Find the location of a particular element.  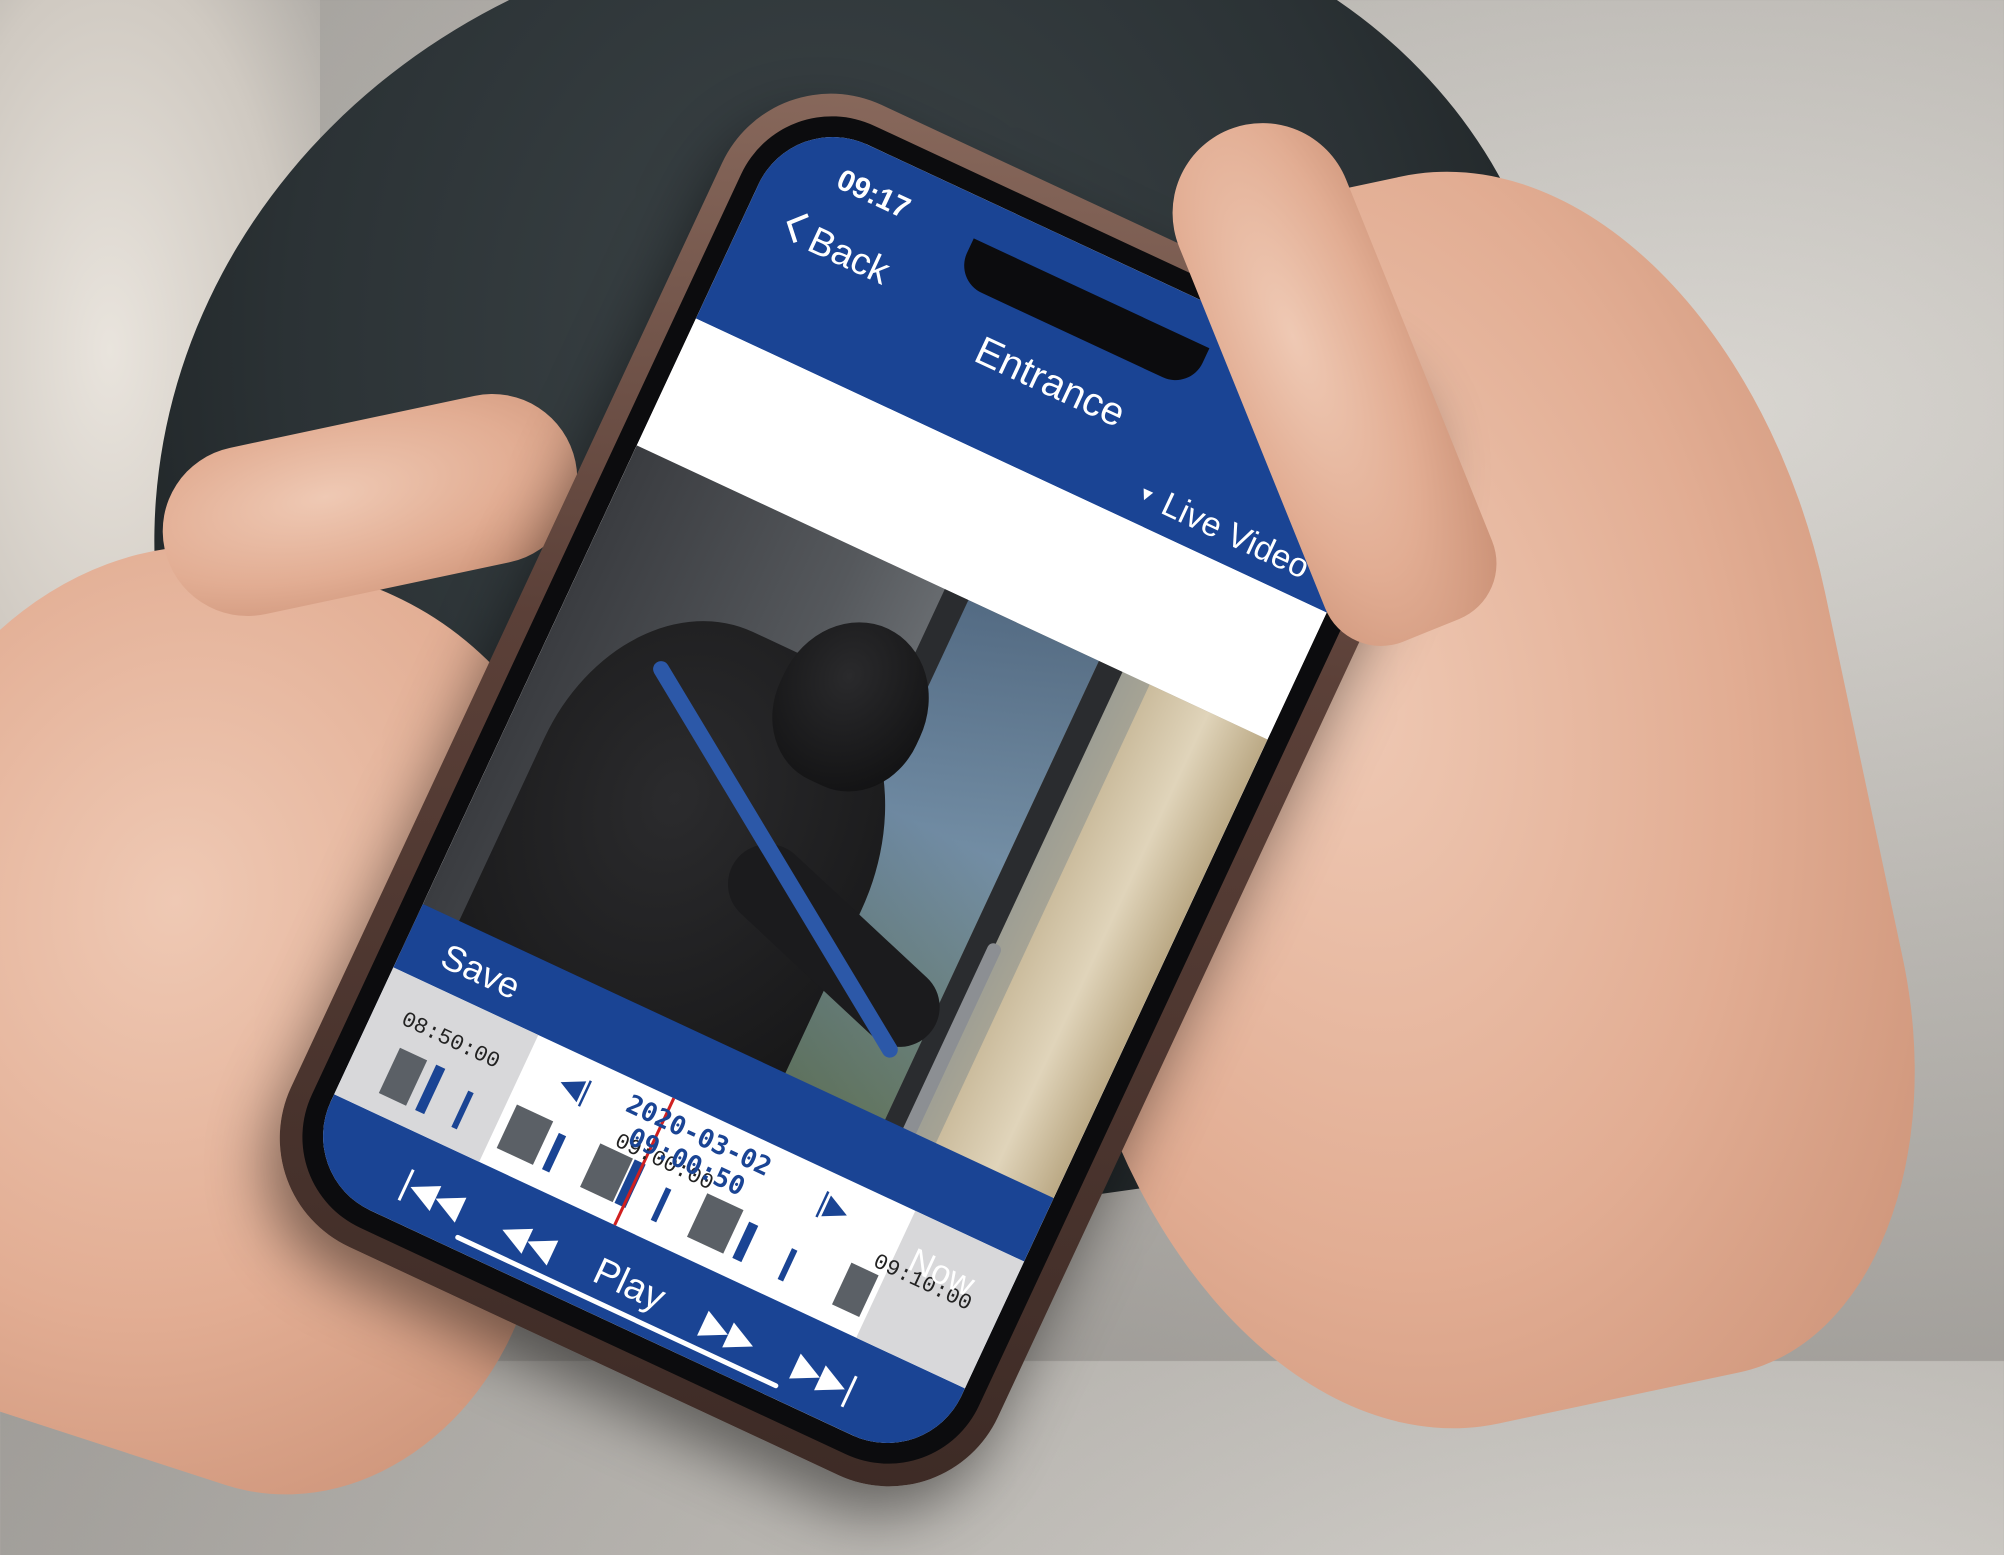

step-back-icon: ◀| is located at coordinates (575, 1087).